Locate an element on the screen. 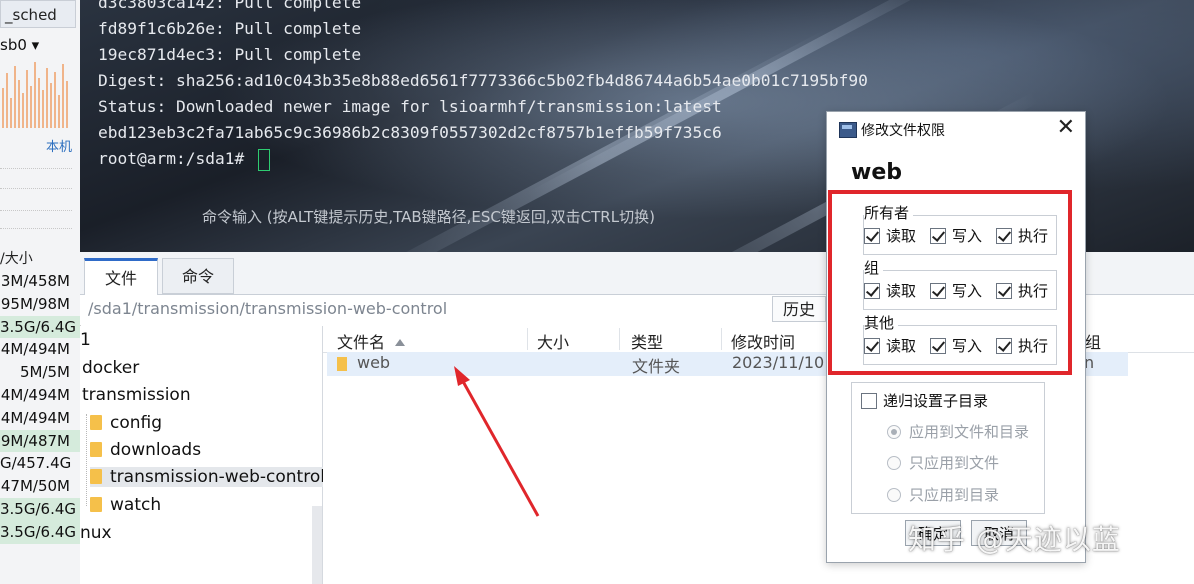 The width and height of the screenshot is (1194, 584). tree-node-downloads: downloads is located at coordinates (145, 450).